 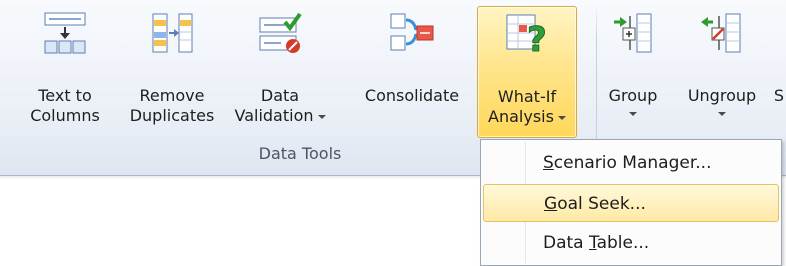 What do you see at coordinates (721, 33) in the screenshot?
I see `ungroup-icon` at bounding box center [721, 33].